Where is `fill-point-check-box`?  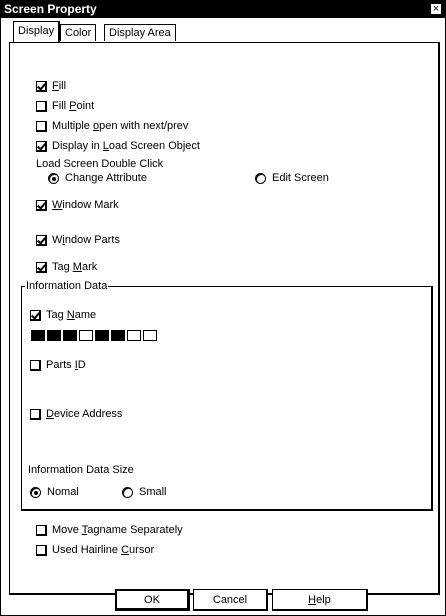 fill-point-check-box is located at coordinates (41, 106).